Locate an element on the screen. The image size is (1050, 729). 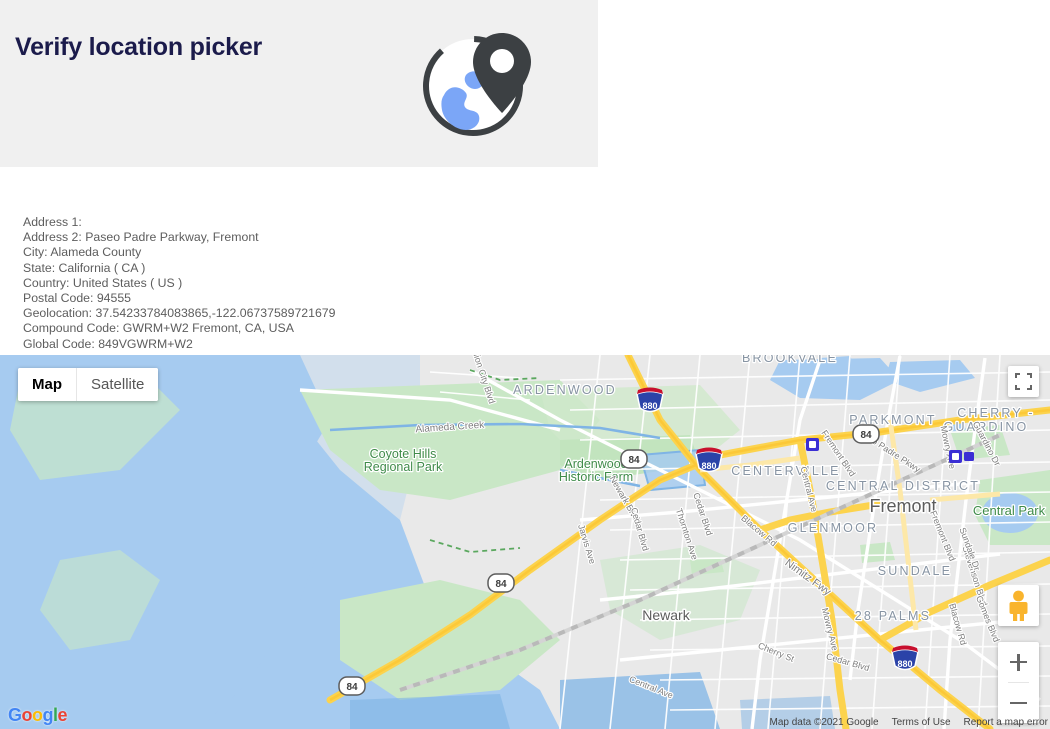
google-logo: Google is located at coordinates (38, 715).